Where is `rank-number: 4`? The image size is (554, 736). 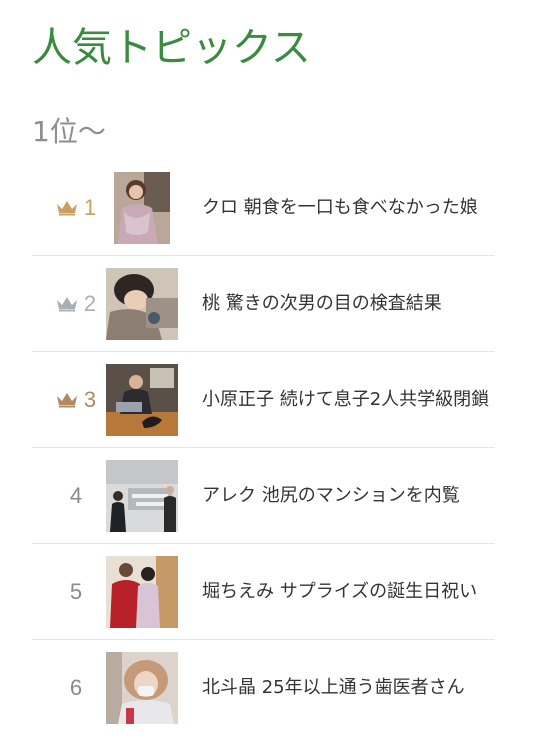 rank-number: 4 is located at coordinates (76, 495).